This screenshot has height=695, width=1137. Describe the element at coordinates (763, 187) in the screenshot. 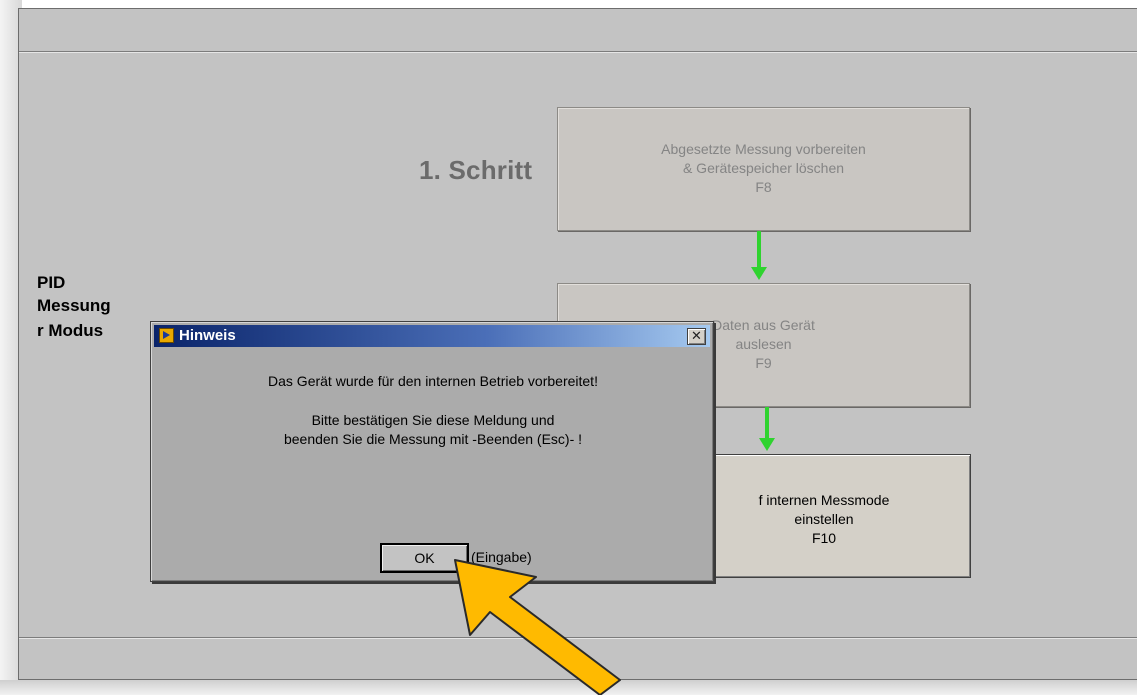

I see `step-prepare-key: F8` at that location.